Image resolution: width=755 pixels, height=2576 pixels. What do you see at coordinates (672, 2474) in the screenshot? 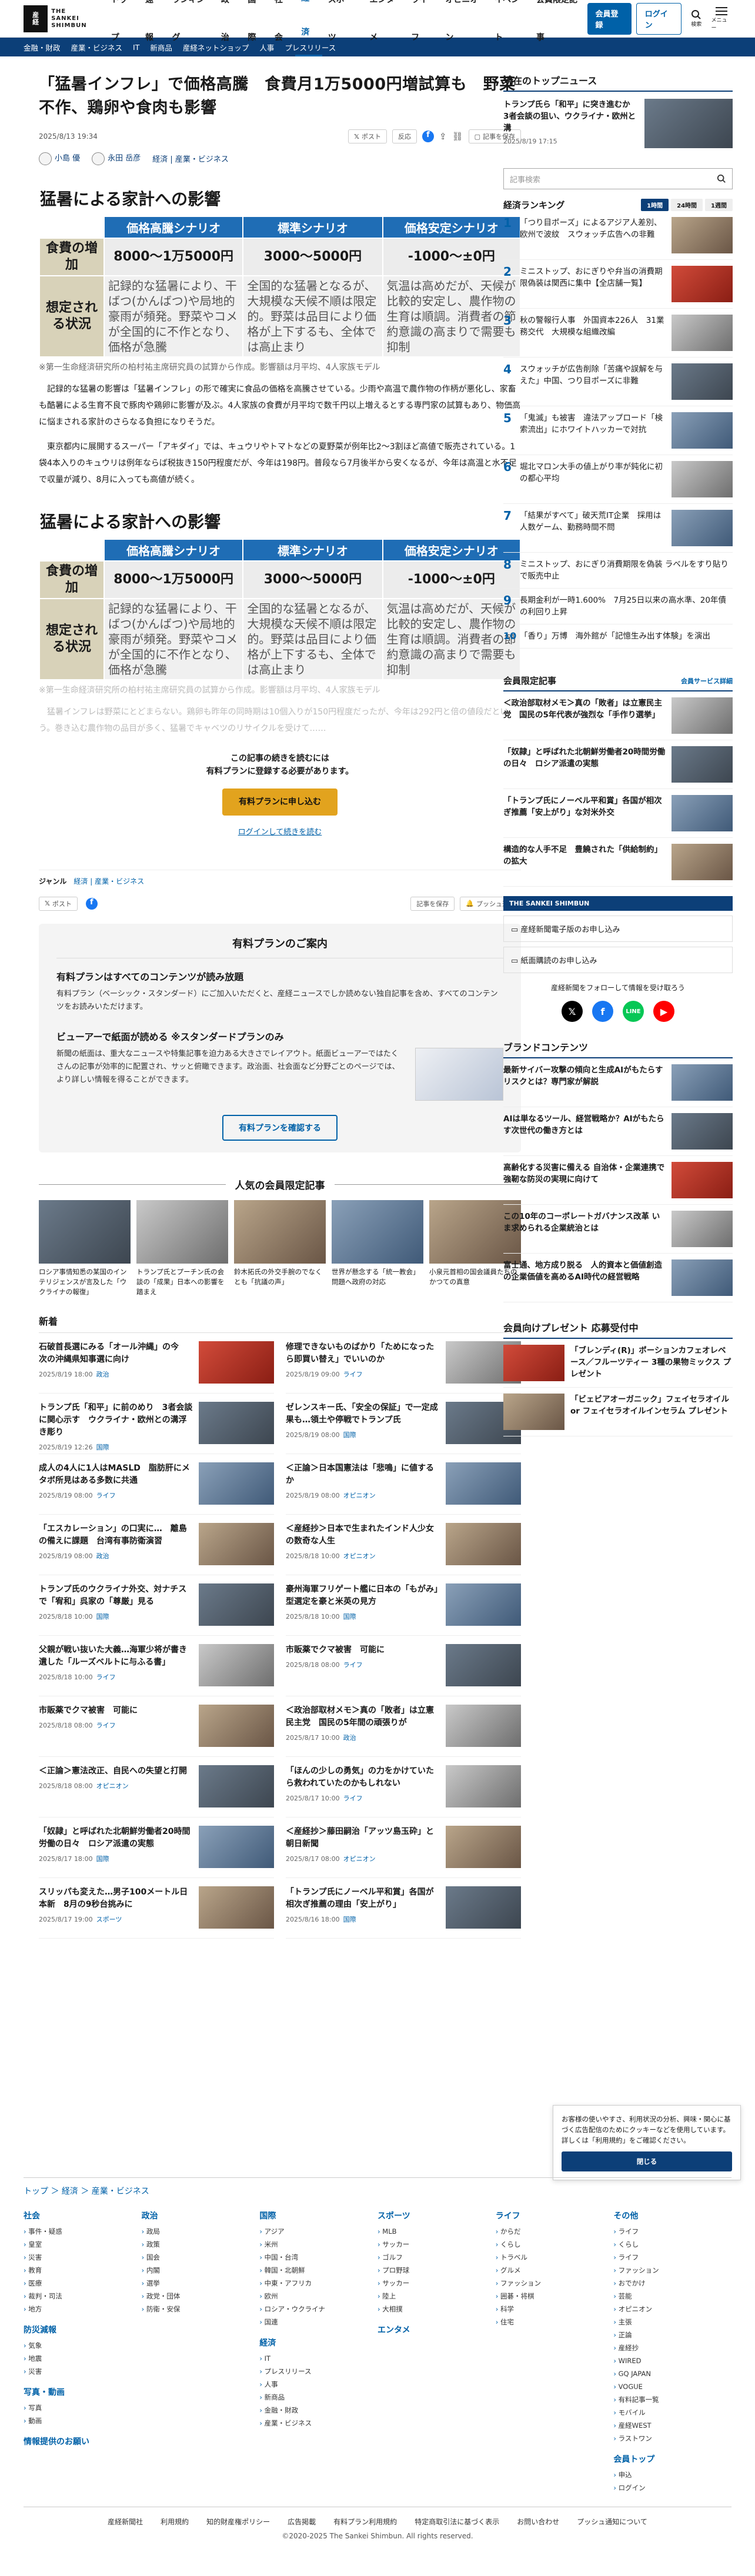
I see `footer-link: 申込` at bounding box center [672, 2474].